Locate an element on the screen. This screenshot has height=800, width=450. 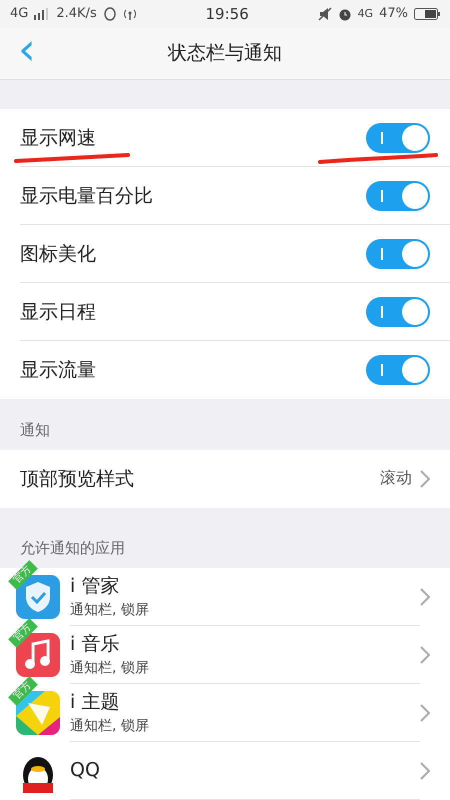
app-name: i 主题 is located at coordinates (95, 703).